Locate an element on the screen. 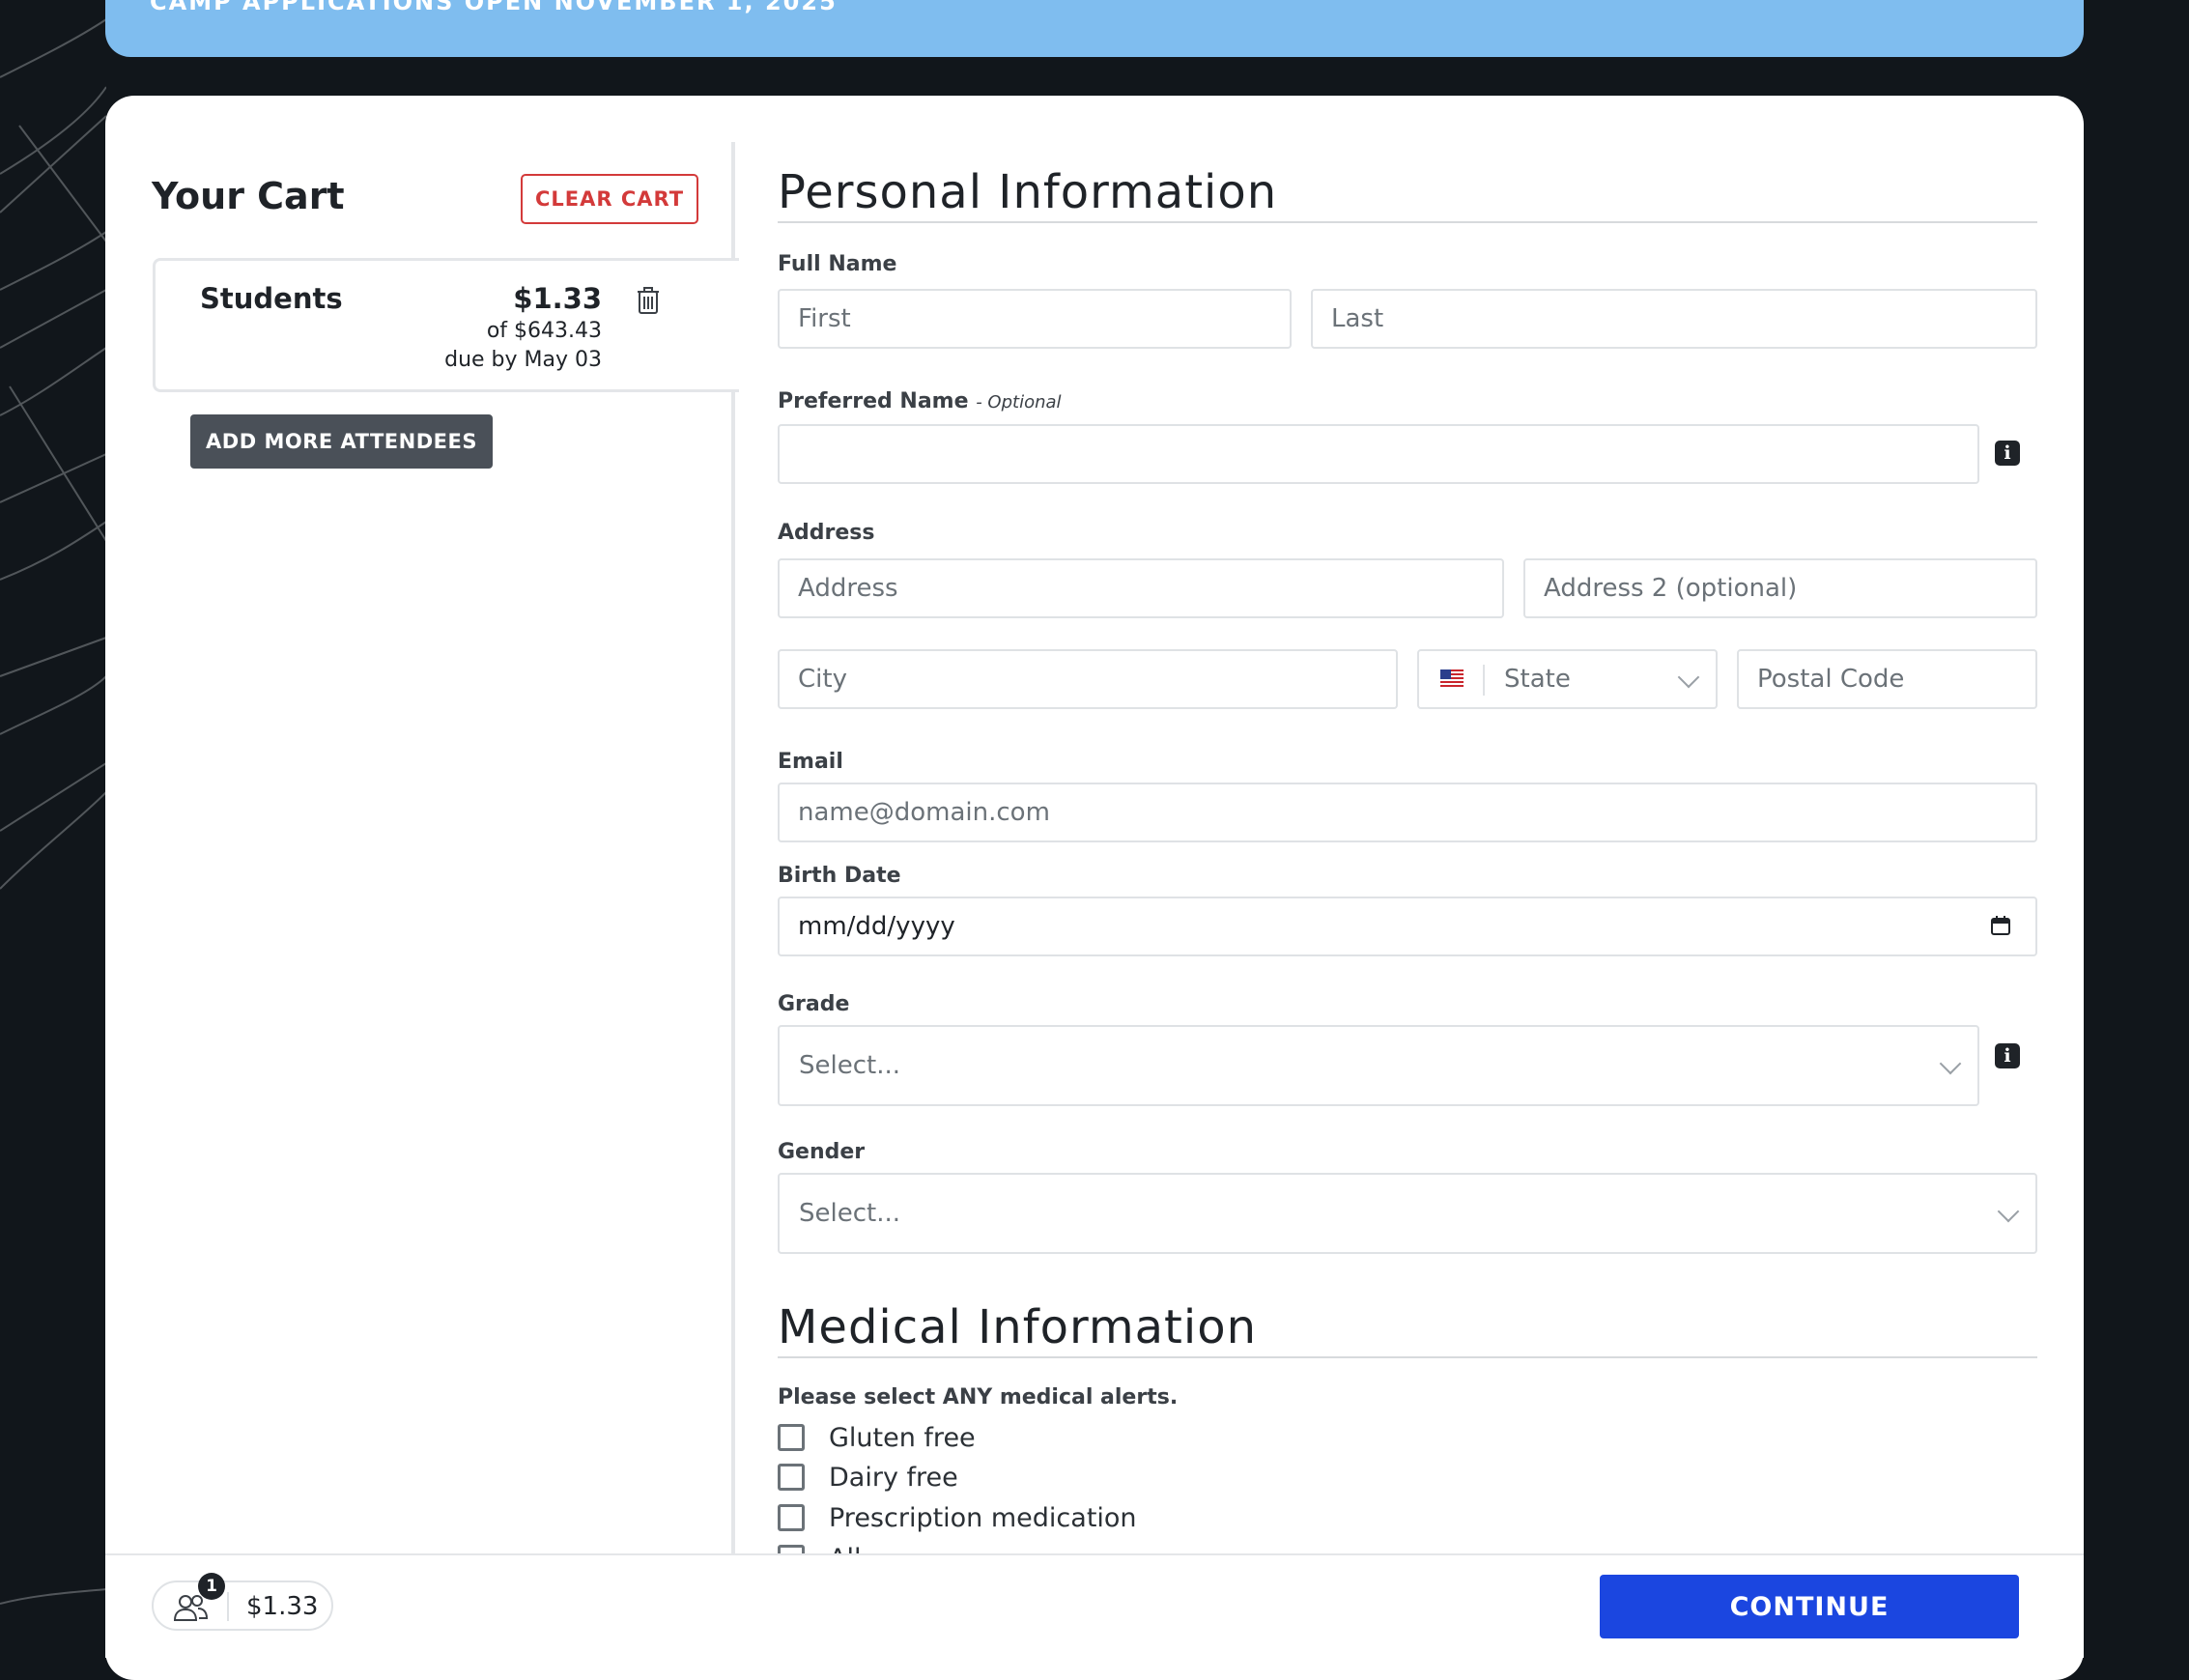 This screenshot has width=2189, height=1680. calendar-icon is located at coordinates (2000, 925).